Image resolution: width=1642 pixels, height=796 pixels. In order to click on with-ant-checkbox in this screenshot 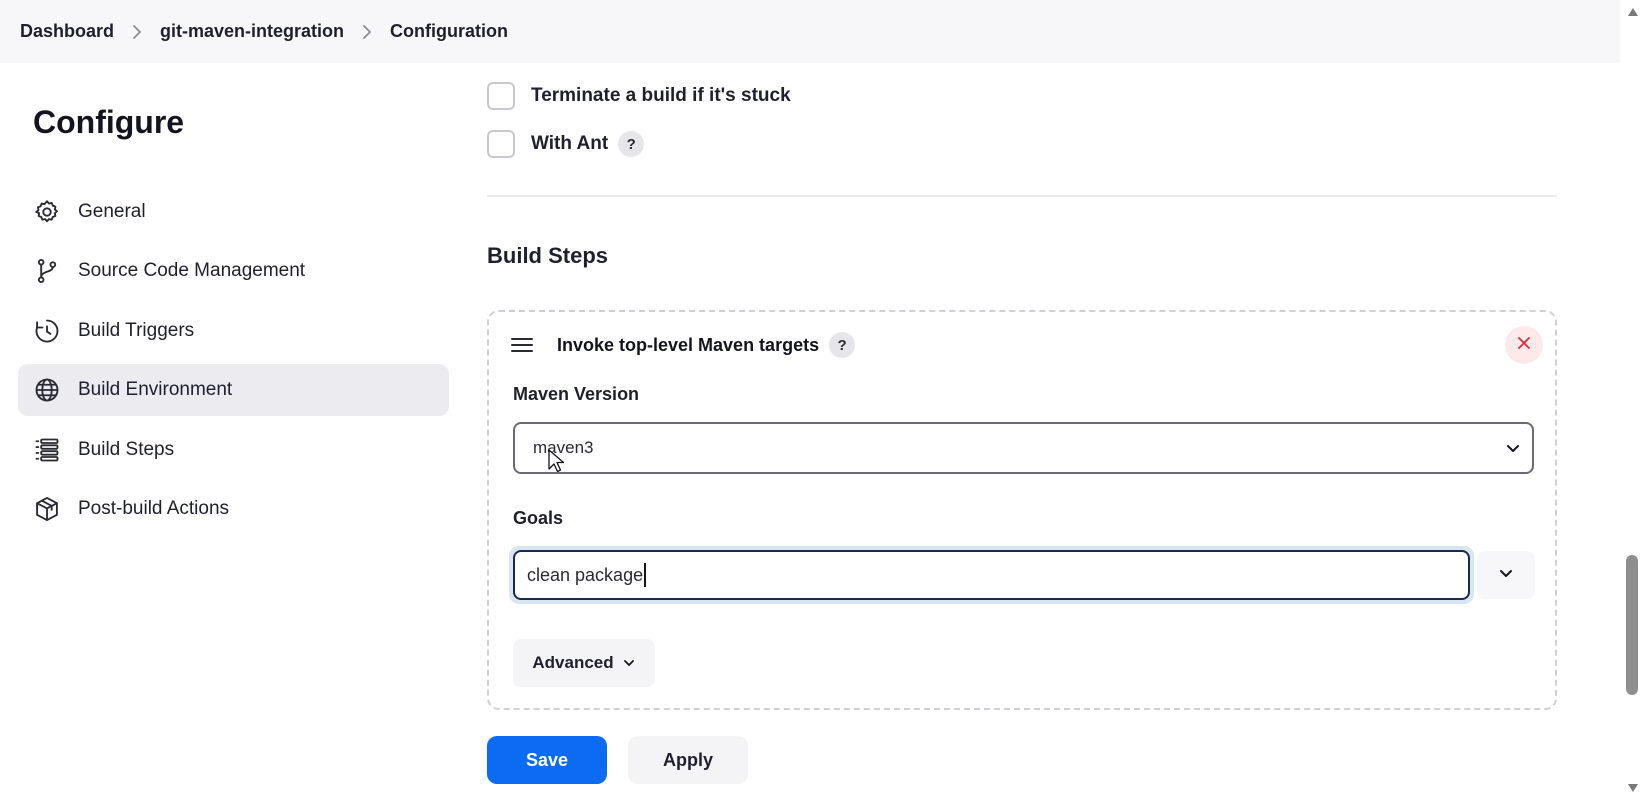, I will do `click(501, 144)`.